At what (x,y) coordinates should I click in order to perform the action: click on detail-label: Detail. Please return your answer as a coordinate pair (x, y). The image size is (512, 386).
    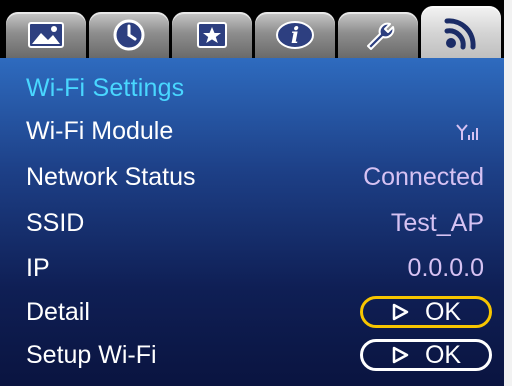
    Looking at the image, I should click on (58, 312).